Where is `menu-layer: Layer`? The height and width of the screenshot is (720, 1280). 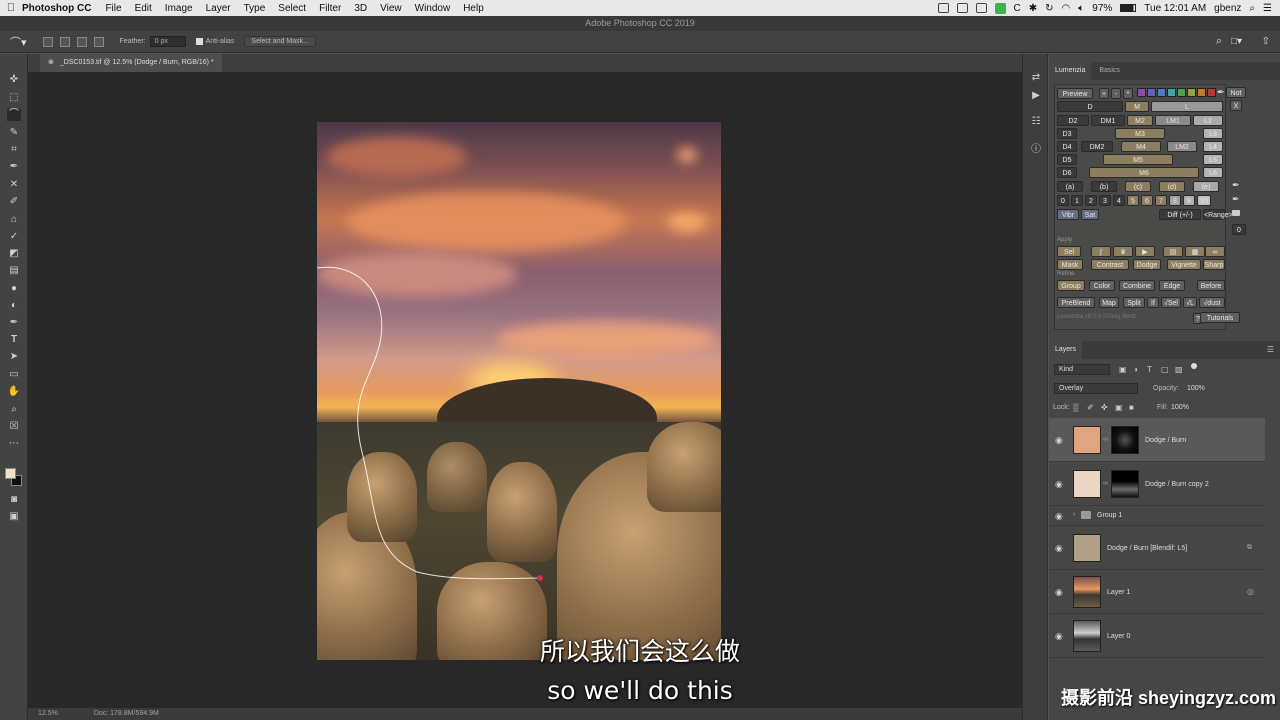 menu-layer: Layer is located at coordinates (218, 8).